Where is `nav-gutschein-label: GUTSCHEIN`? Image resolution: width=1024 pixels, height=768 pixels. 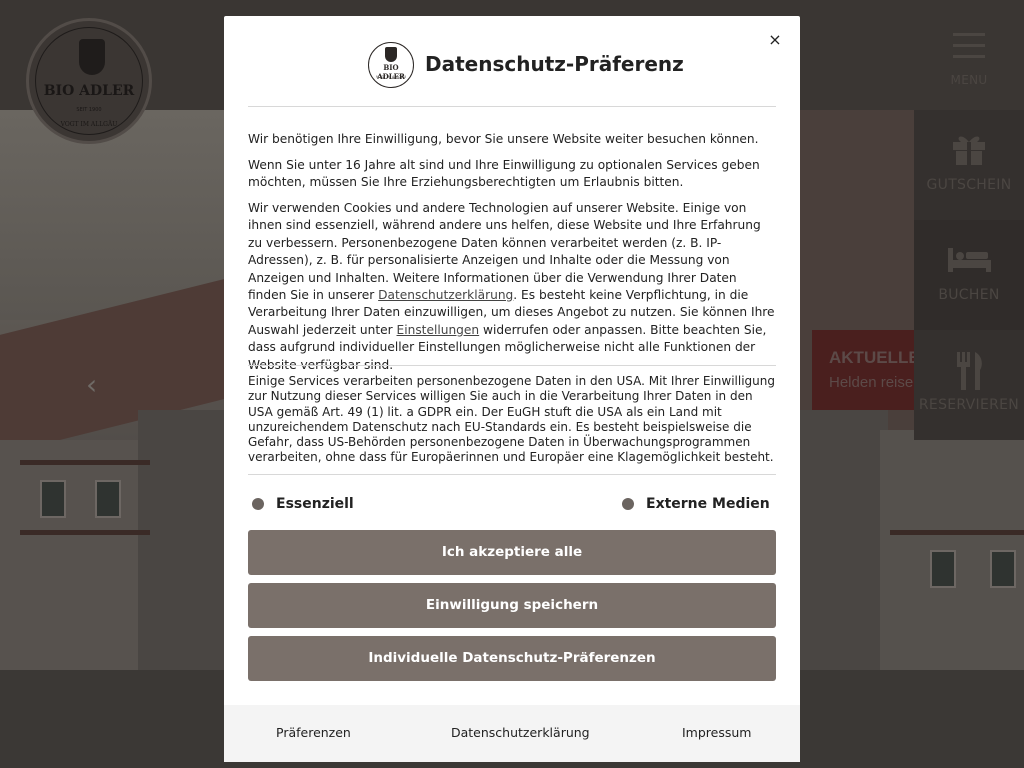
nav-gutschein-label: GUTSCHEIN is located at coordinates (969, 185).